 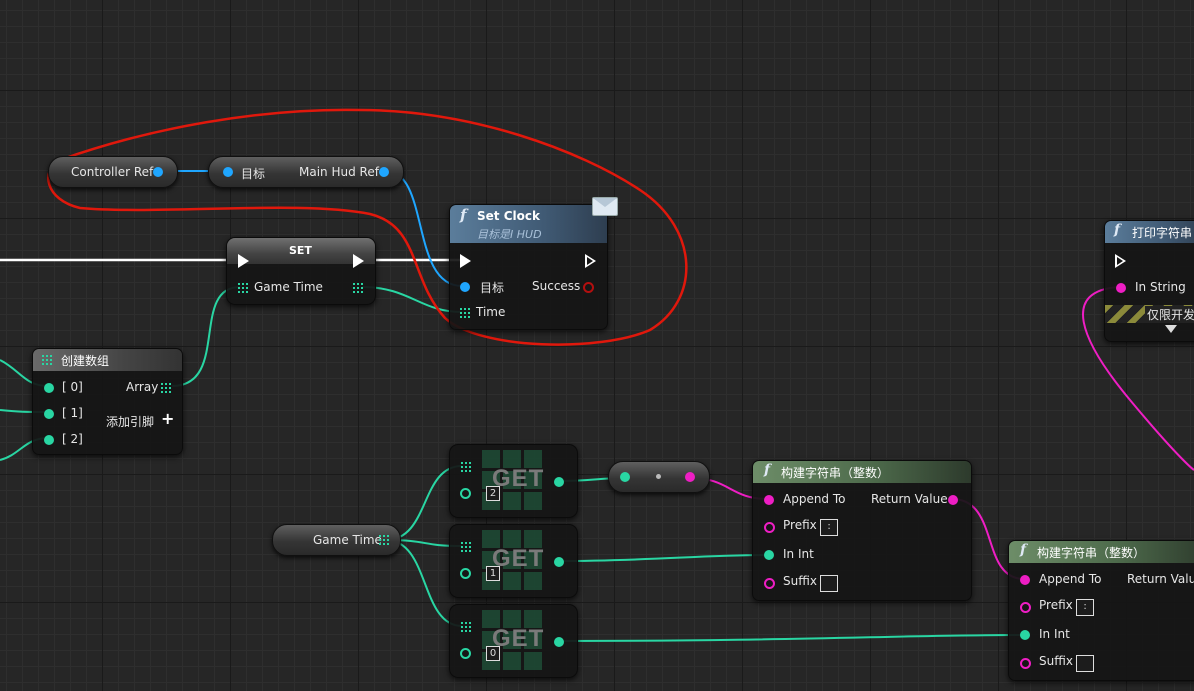 What do you see at coordinates (72, 439) in the screenshot?
I see `array-pin-2-label: [ 2]` at bounding box center [72, 439].